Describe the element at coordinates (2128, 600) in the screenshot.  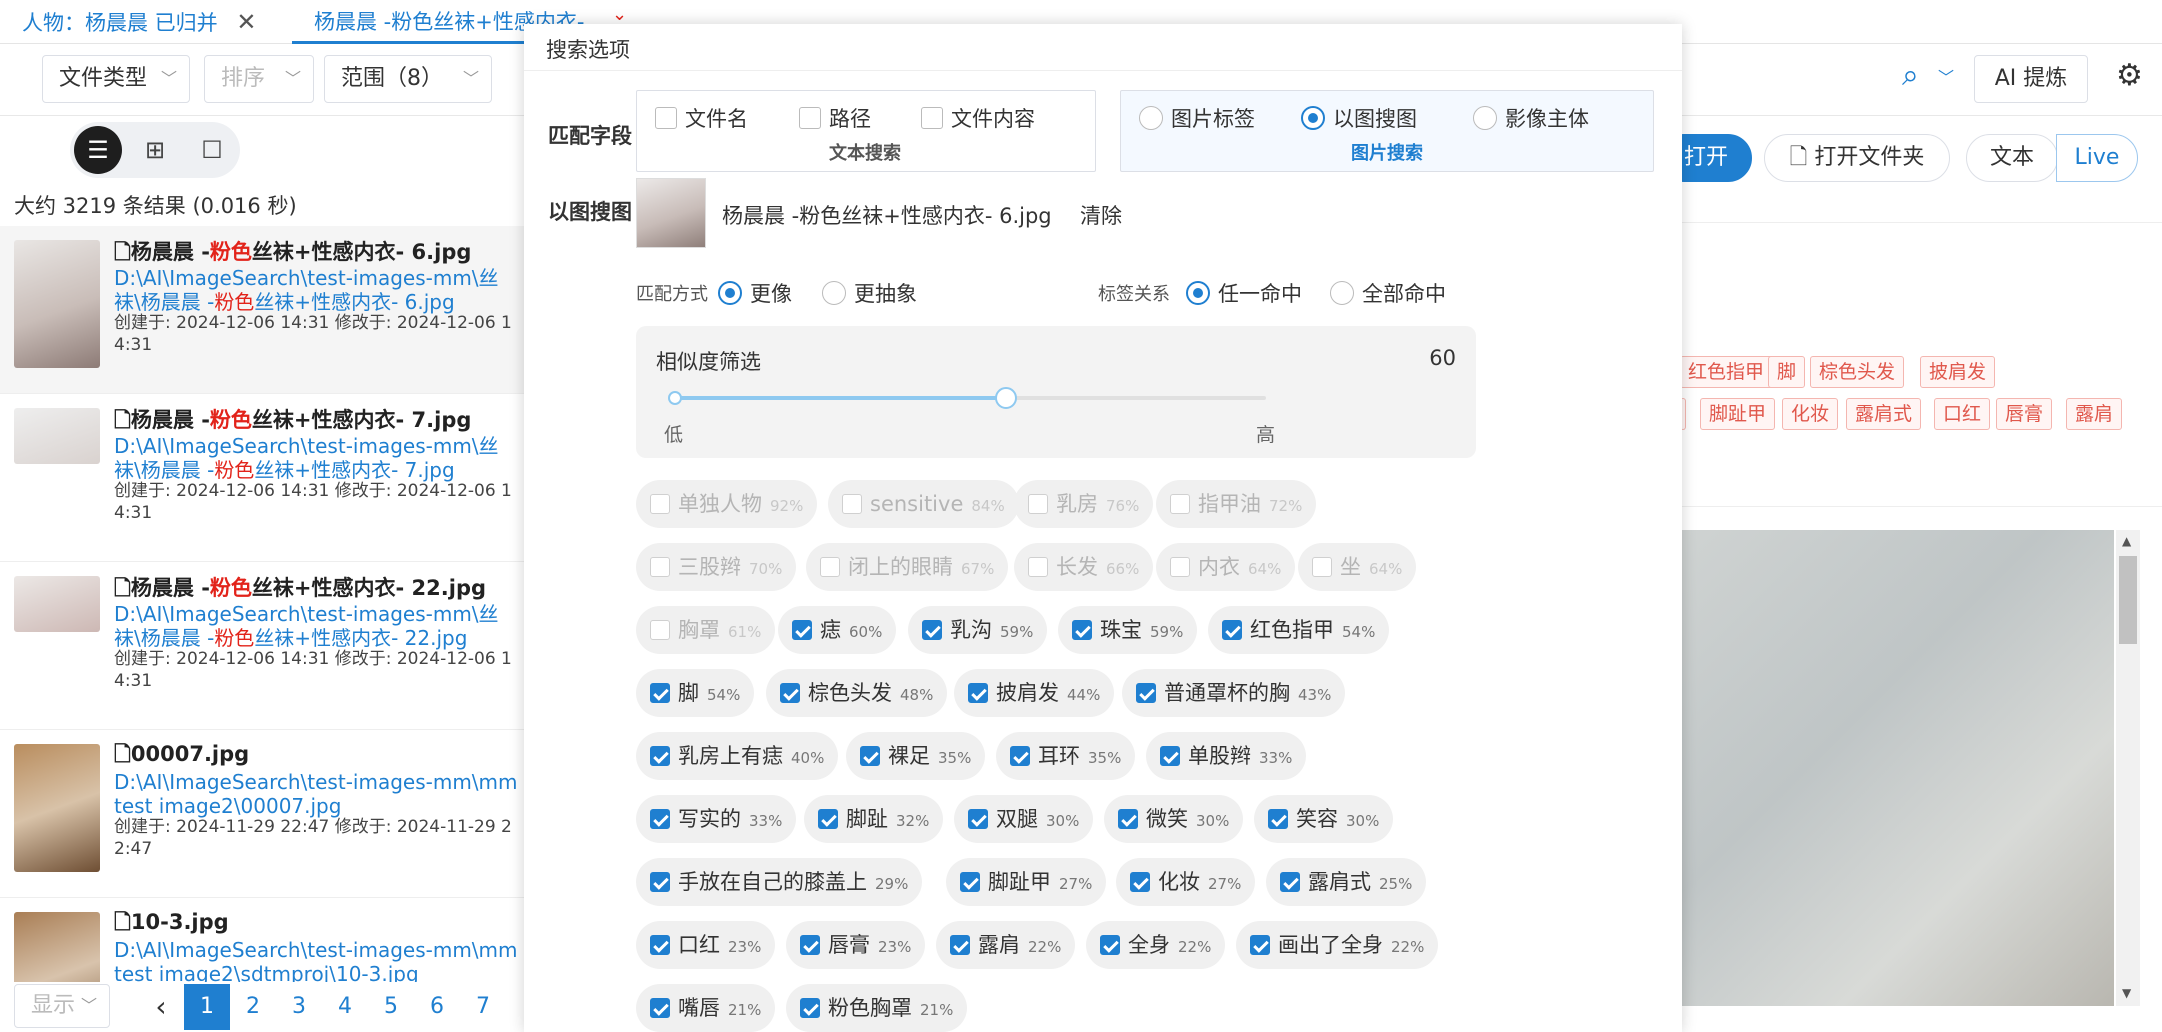
I see `scrollbar-thumb` at that location.